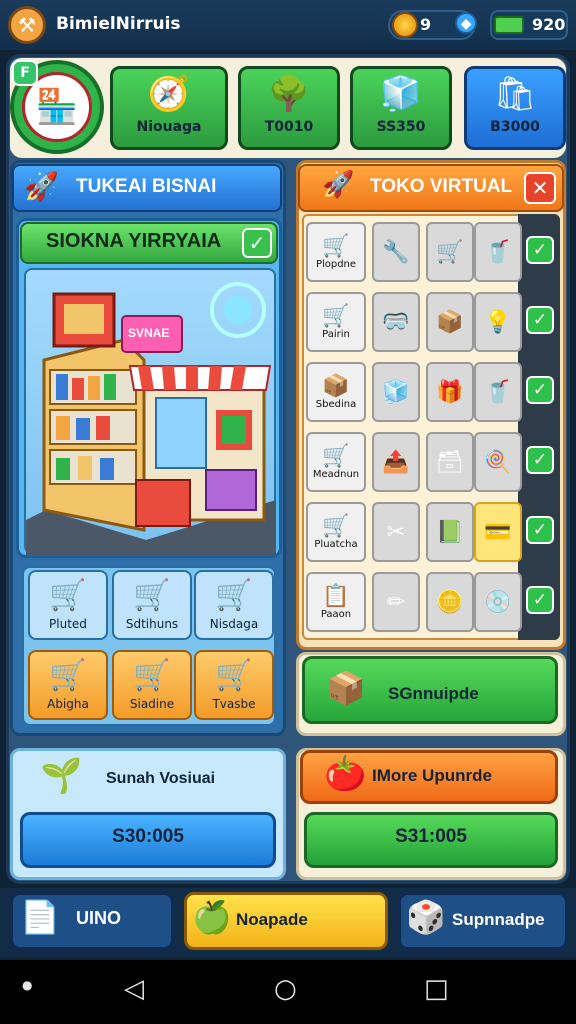 The width and height of the screenshot is (576, 1024). I want to click on cup-icon: 🥤, so click(498, 252).